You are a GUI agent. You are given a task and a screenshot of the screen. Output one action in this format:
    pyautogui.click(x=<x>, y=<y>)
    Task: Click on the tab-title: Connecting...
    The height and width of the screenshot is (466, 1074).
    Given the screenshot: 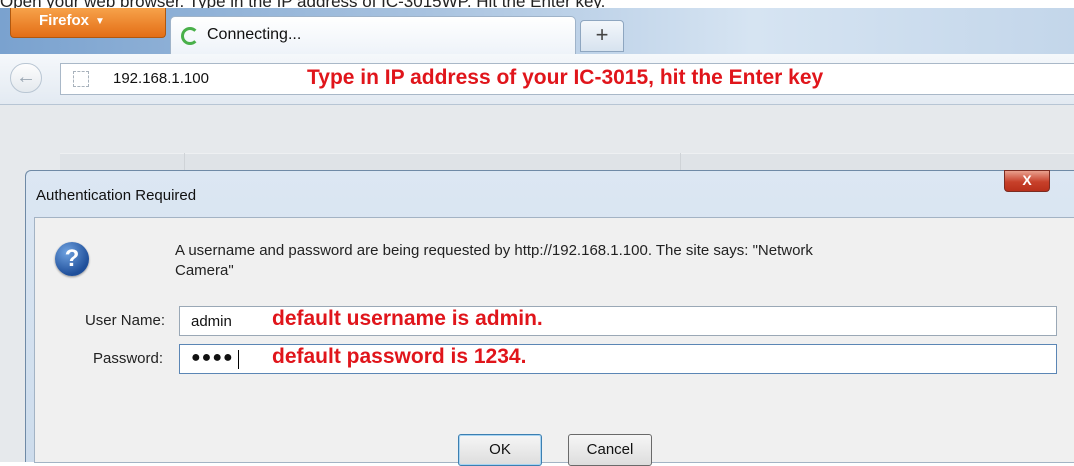 What is the action you would take?
    pyautogui.click(x=254, y=34)
    